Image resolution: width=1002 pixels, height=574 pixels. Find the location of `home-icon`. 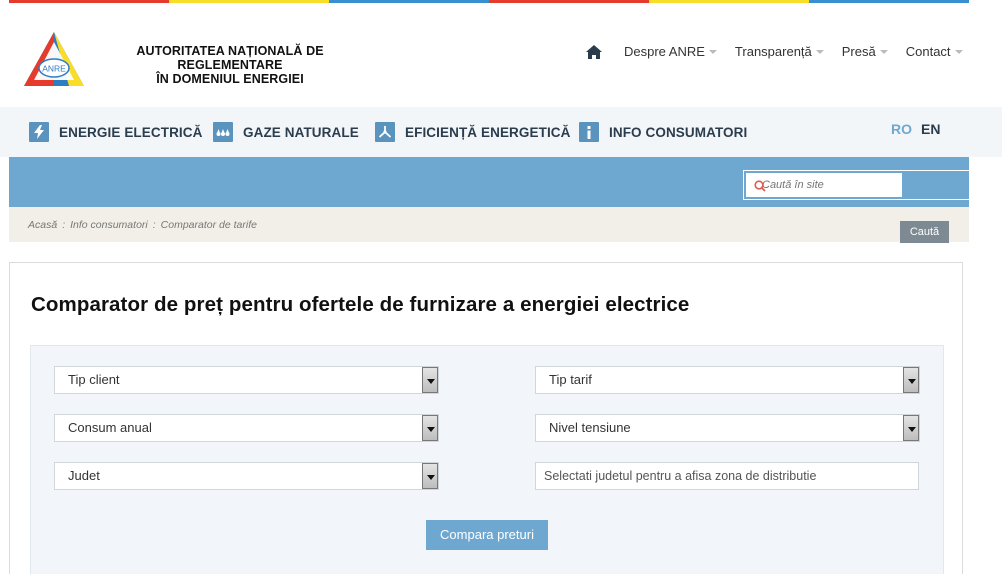

home-icon is located at coordinates (594, 51).